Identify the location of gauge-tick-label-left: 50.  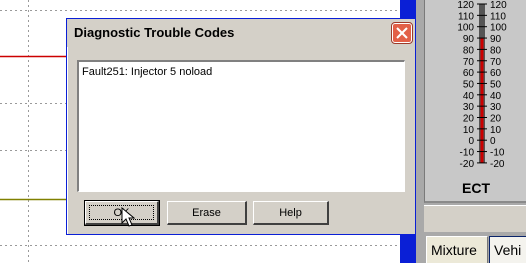
(469, 84).